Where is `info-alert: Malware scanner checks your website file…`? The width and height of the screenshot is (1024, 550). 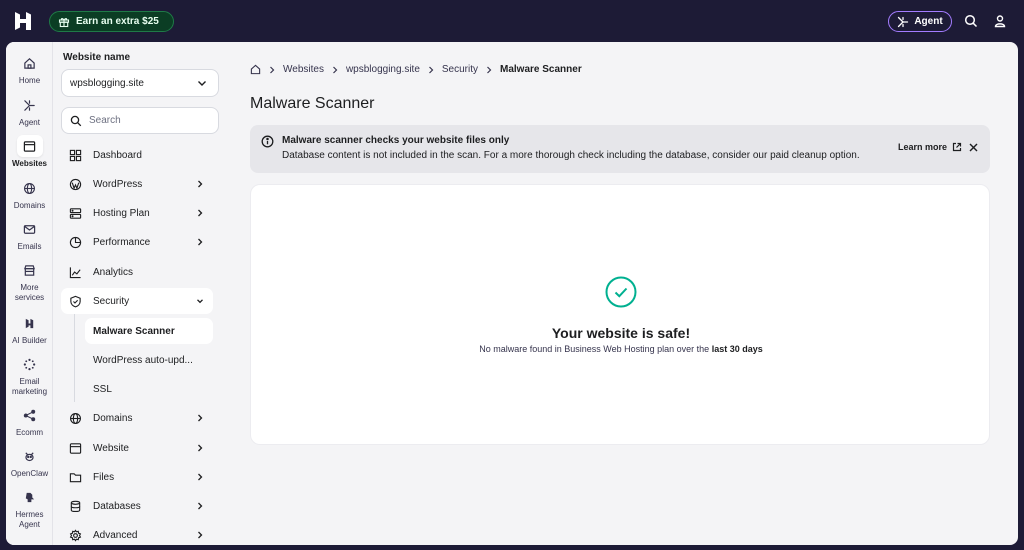
info-alert: Malware scanner checks your website file… is located at coordinates (620, 149).